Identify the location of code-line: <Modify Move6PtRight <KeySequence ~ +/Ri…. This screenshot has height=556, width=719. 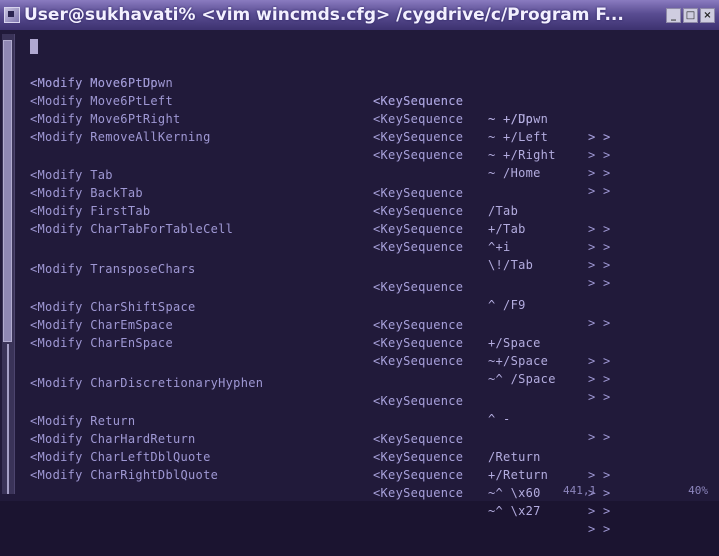
(314, 136).